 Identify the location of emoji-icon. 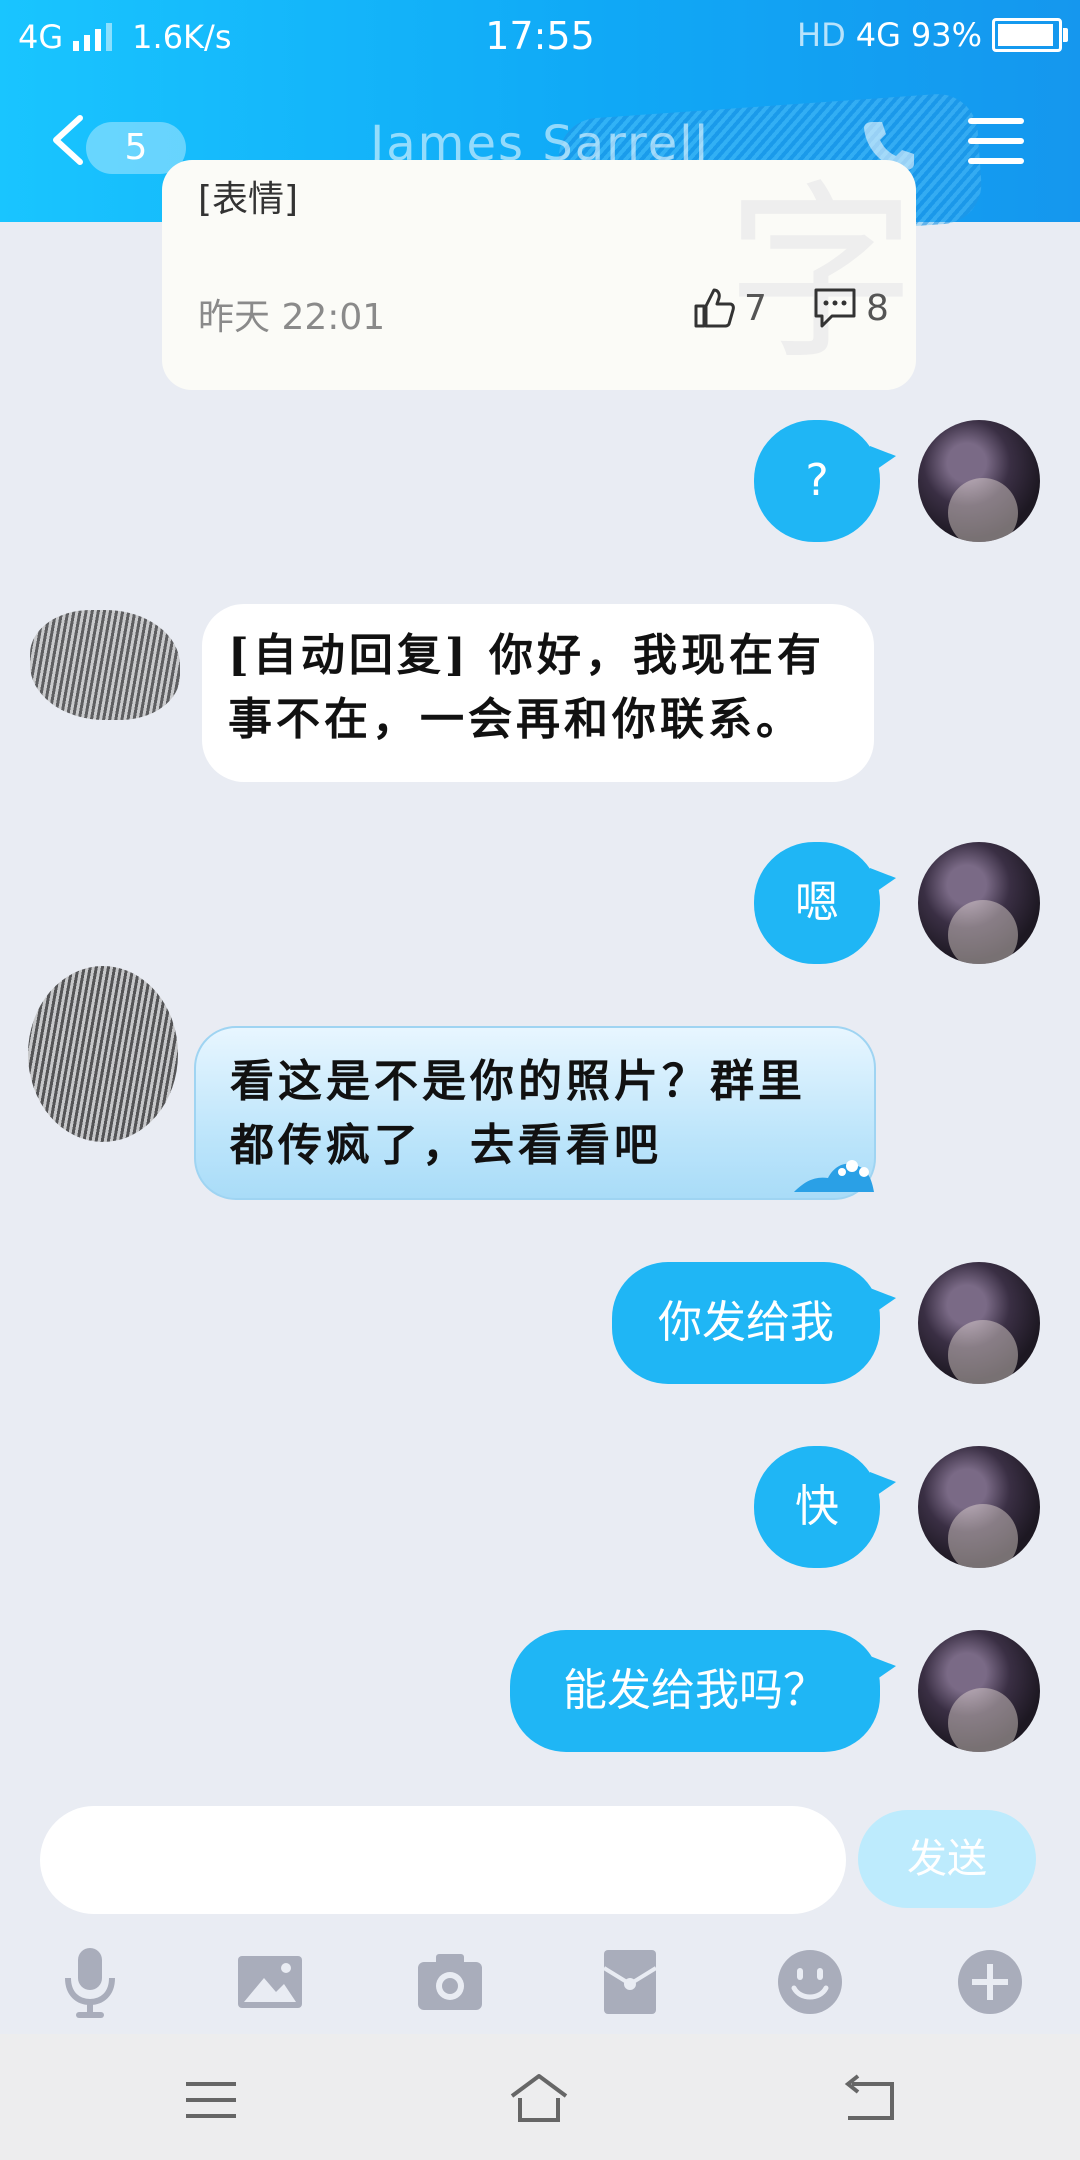
(810, 1982).